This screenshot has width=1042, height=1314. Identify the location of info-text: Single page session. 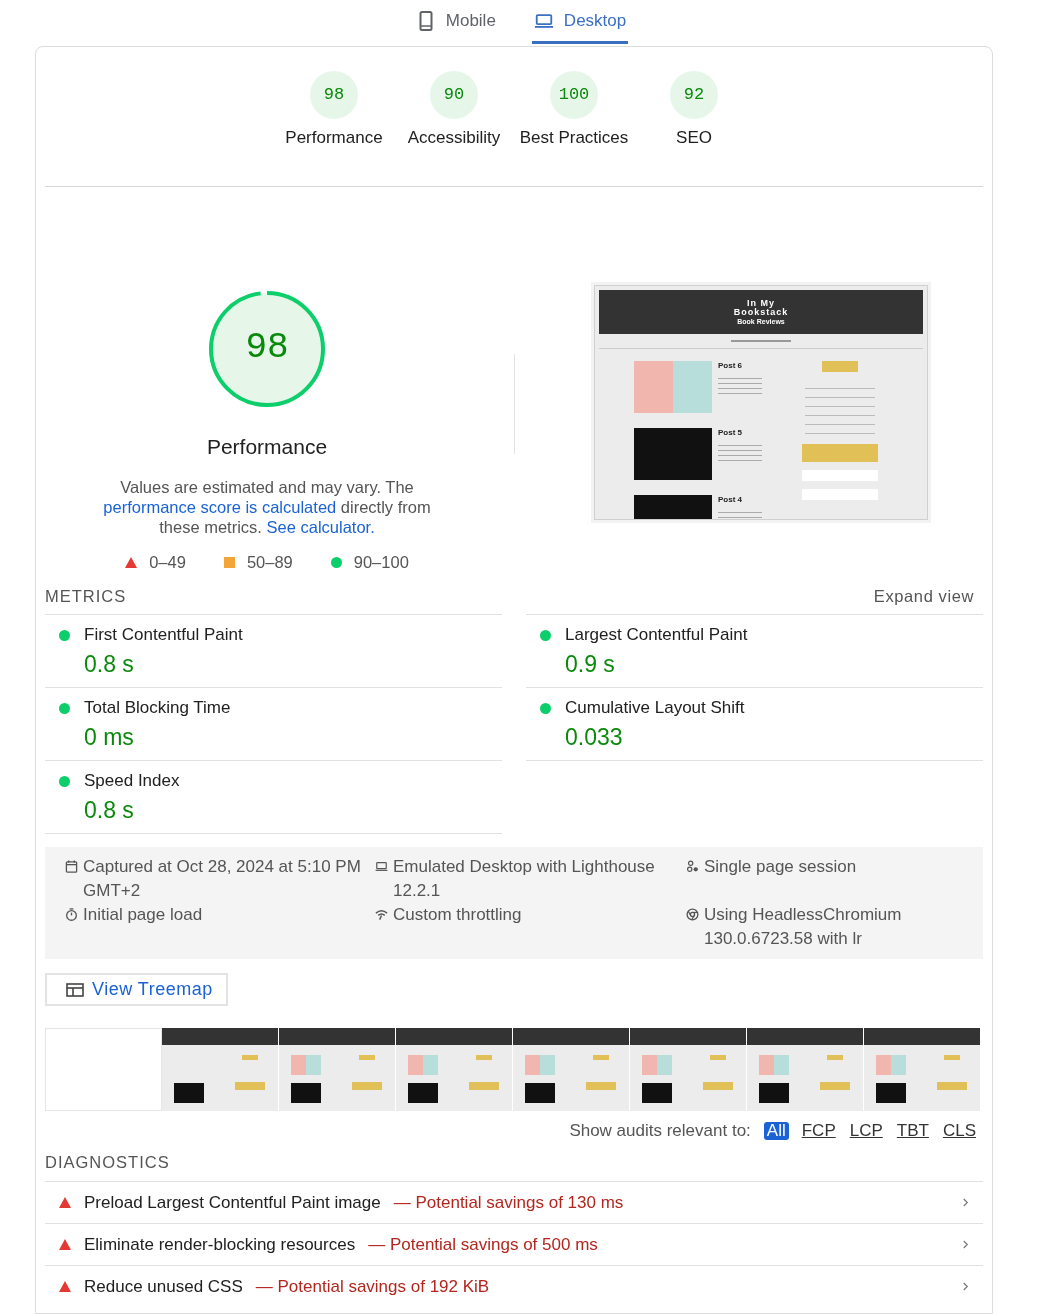
(780, 867).